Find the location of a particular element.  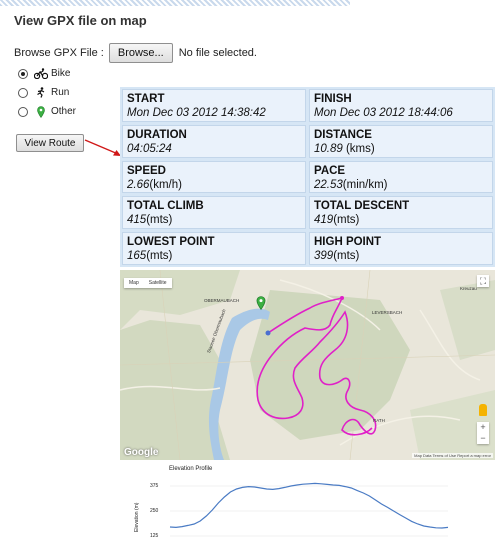

activity-type-group: Bike Run Other is located at coordinates (47, 92).